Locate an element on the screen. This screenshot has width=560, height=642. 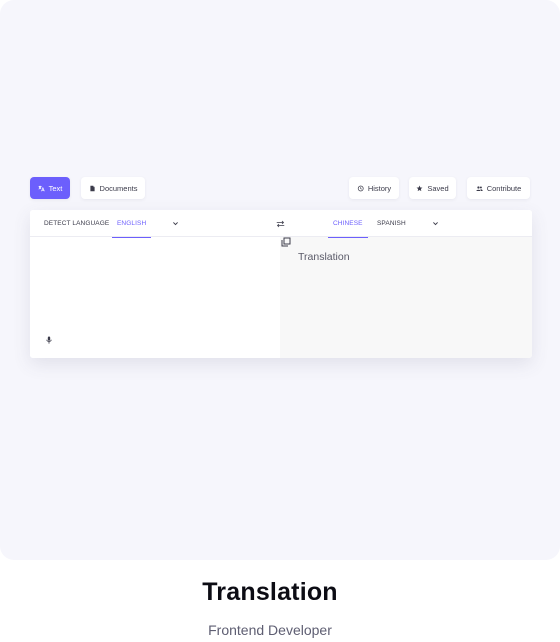
tab-source-english: ENGLISH is located at coordinates (132, 224).